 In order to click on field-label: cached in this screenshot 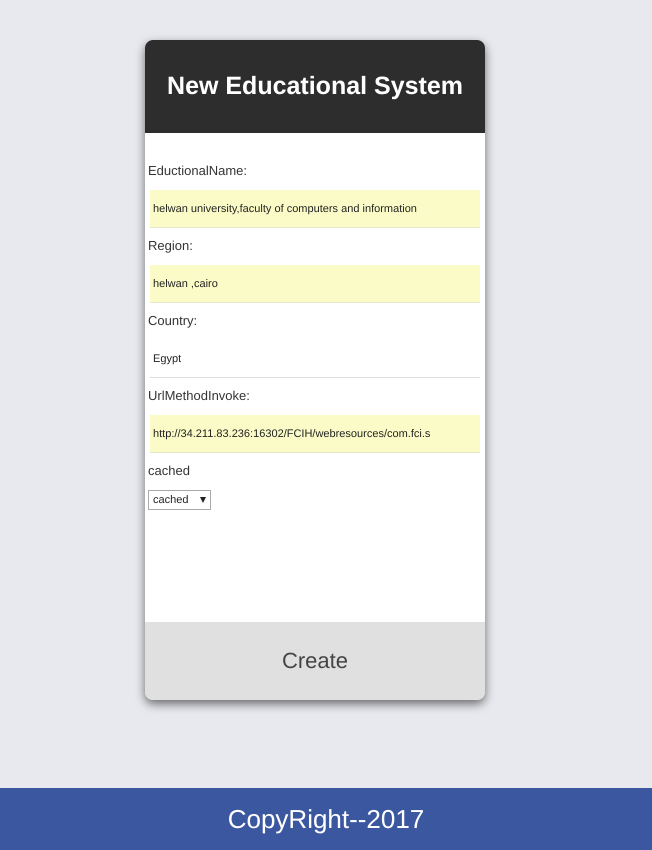, I will do `click(169, 471)`.